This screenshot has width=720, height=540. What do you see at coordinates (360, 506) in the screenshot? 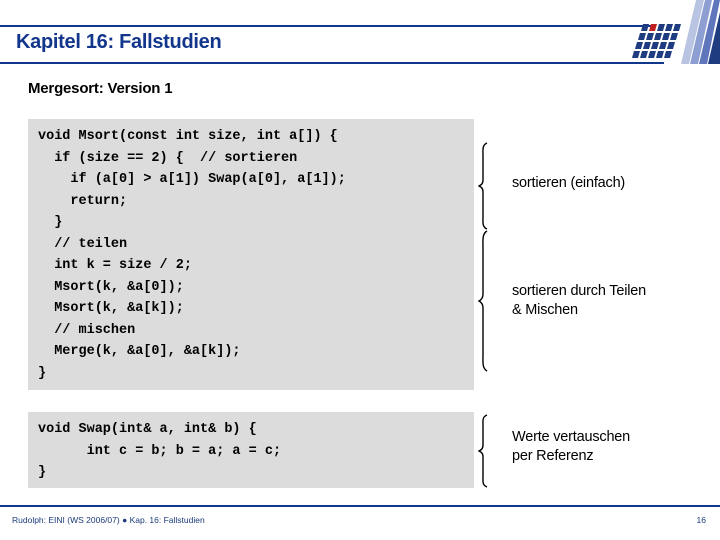
I see `footer-rule` at bounding box center [360, 506].